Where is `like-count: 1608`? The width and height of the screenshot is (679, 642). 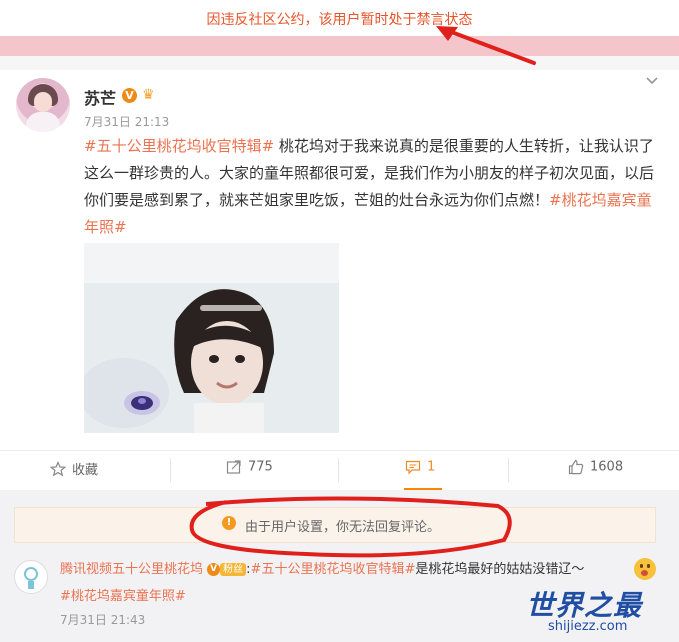
like-count: 1608 is located at coordinates (607, 467).